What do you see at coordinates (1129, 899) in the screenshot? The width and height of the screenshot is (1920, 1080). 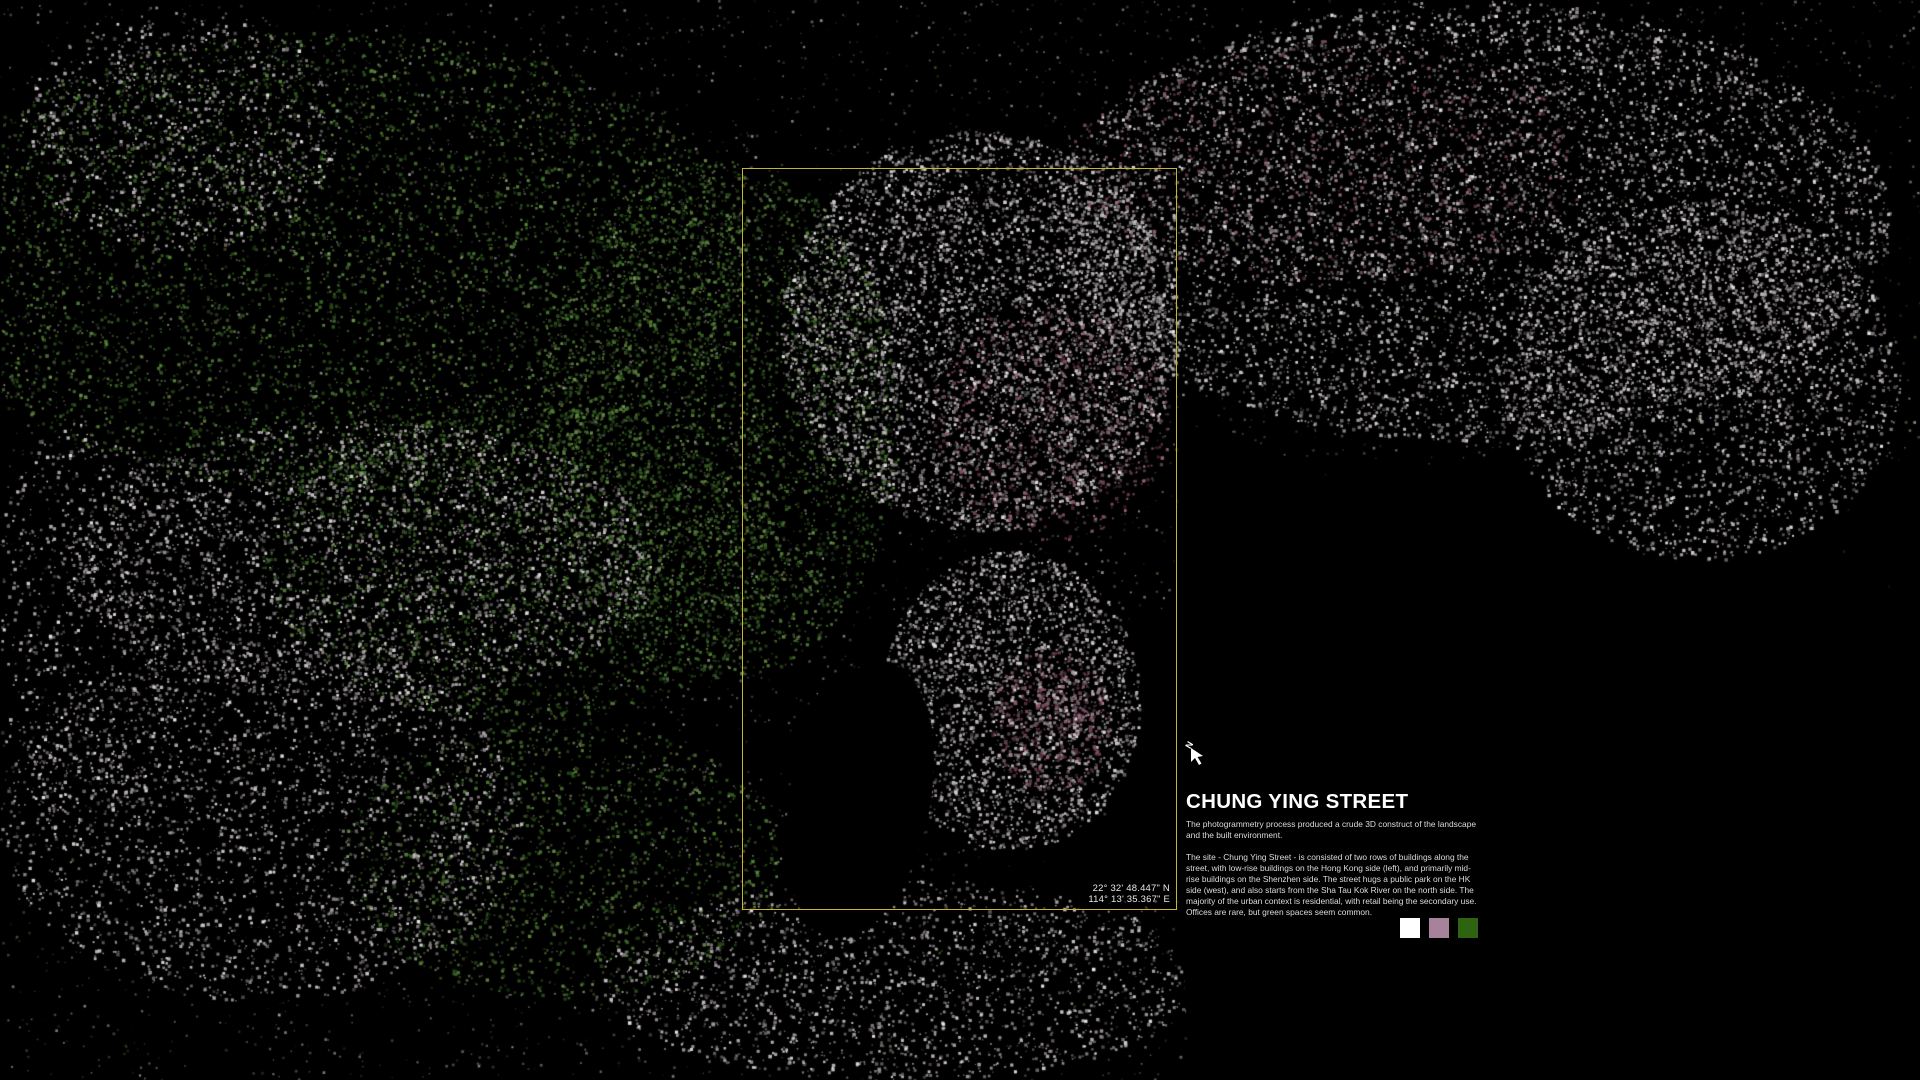 I see `longitude: 114° 13' 35.367" E` at bounding box center [1129, 899].